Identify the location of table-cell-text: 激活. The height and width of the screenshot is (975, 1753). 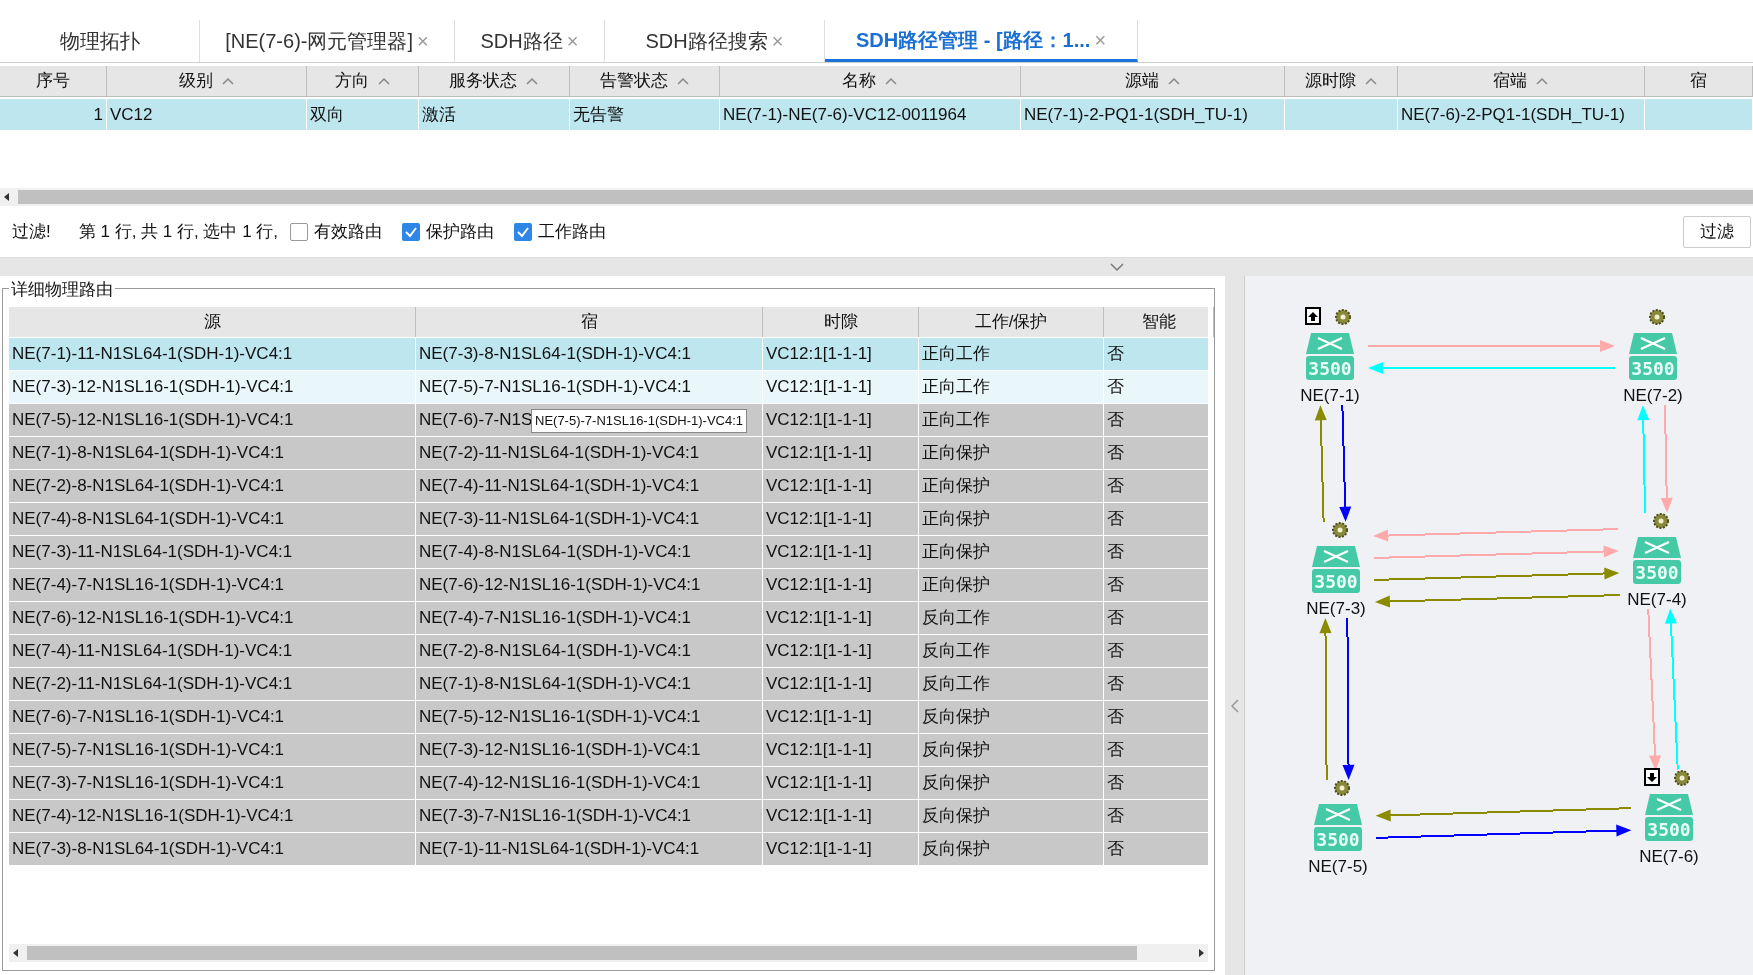
(439, 114).